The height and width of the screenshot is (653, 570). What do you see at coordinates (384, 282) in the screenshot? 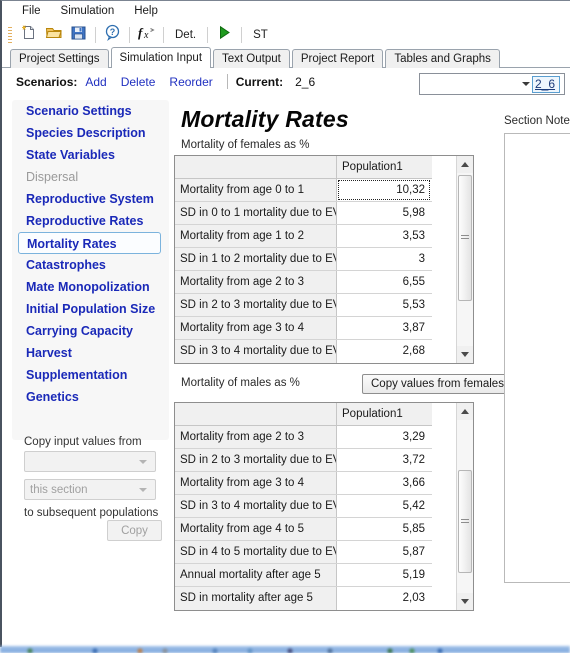
I see `row-value: 6,55` at bounding box center [384, 282].